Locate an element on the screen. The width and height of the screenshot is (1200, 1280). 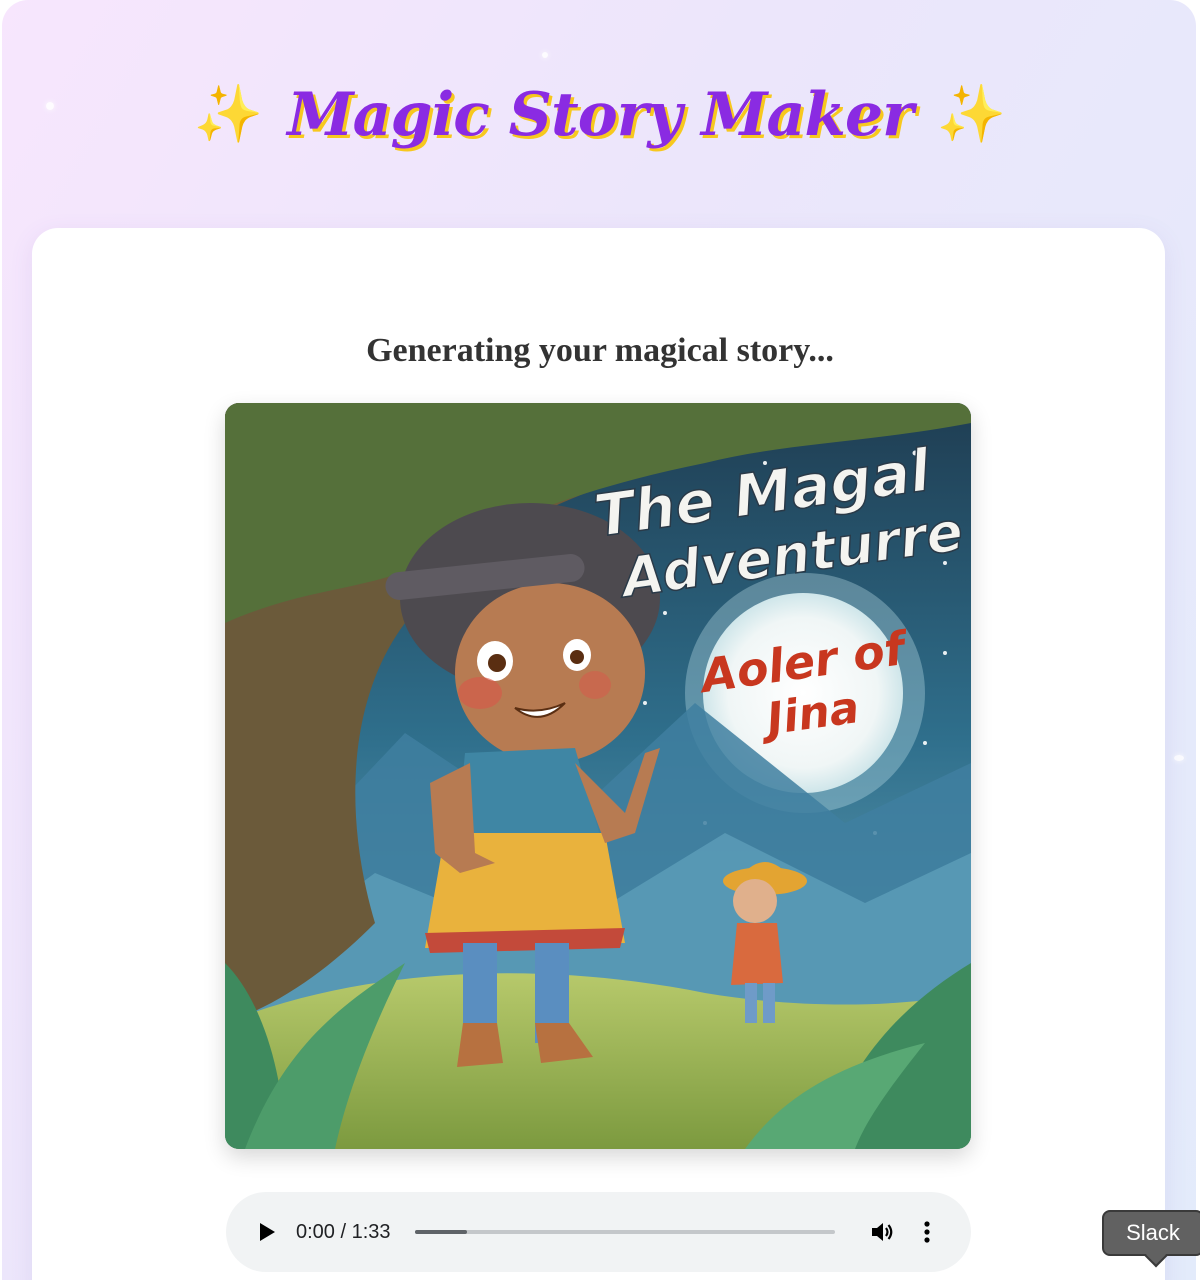
audio-buffered-bar is located at coordinates (441, 1232).